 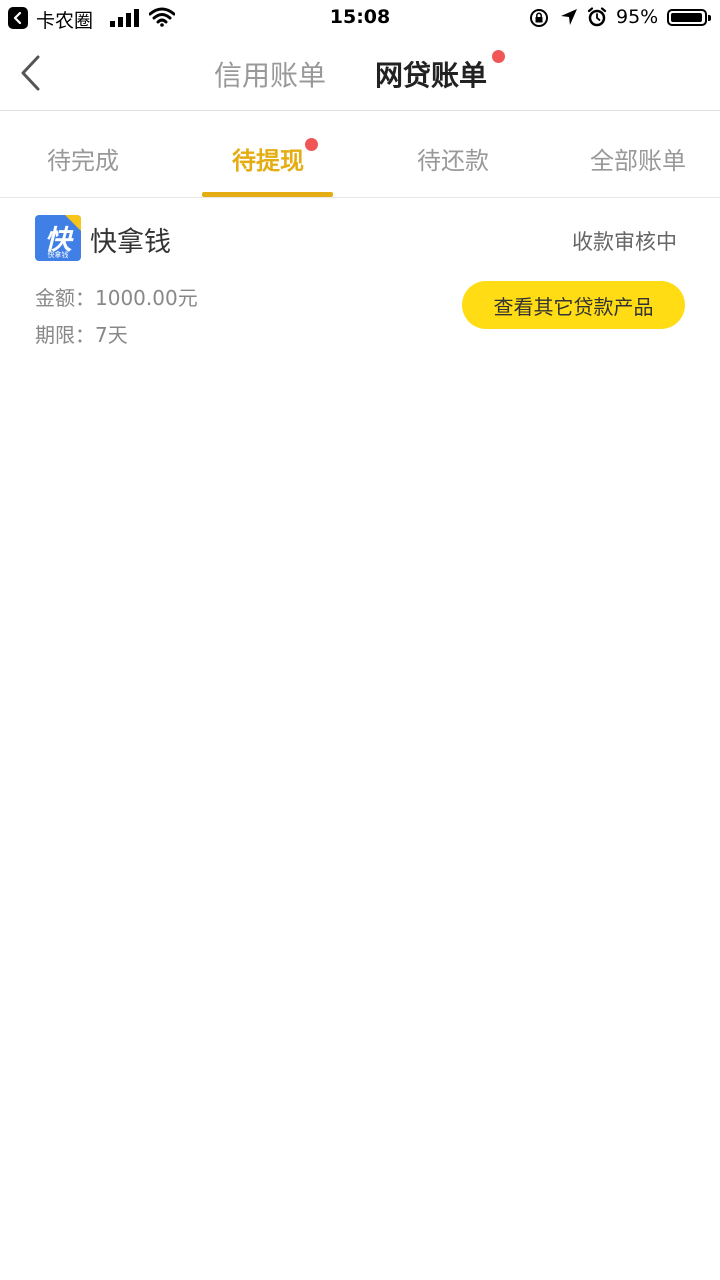 What do you see at coordinates (58, 255) in the screenshot?
I see `logo-caption: 快拿钱` at bounding box center [58, 255].